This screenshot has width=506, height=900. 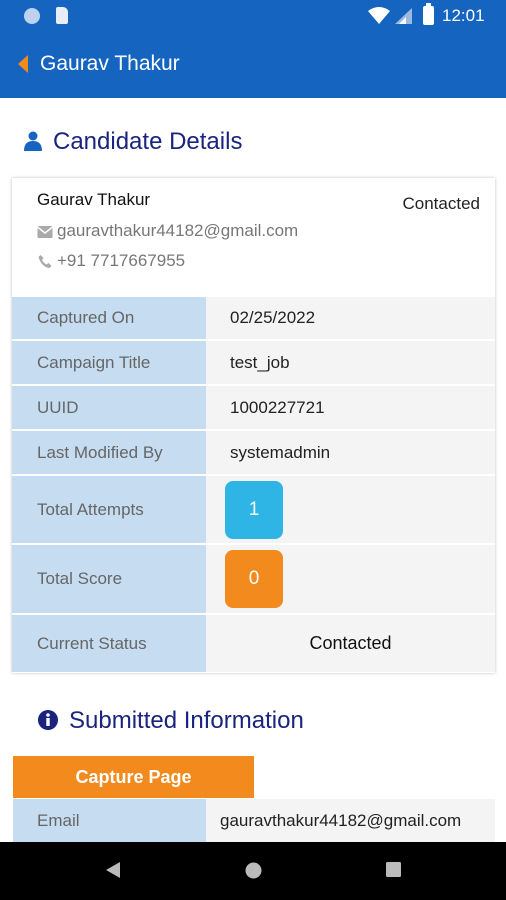 I want to click on row-label: Captured On, so click(x=109, y=318).